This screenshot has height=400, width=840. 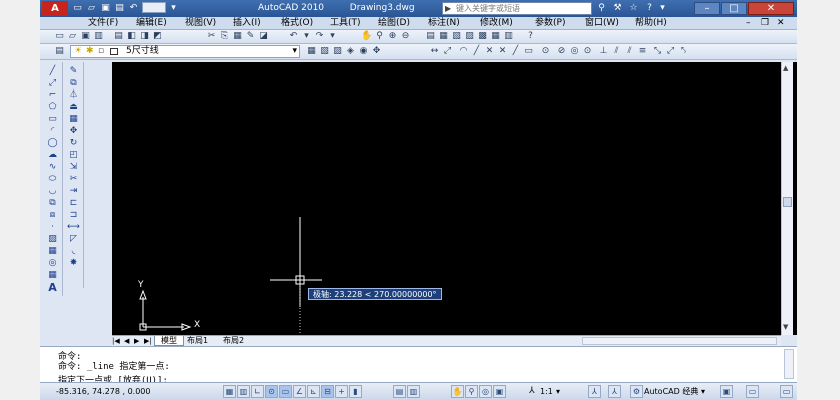 I want to click on explode-icon: ✸, so click(x=73, y=263).